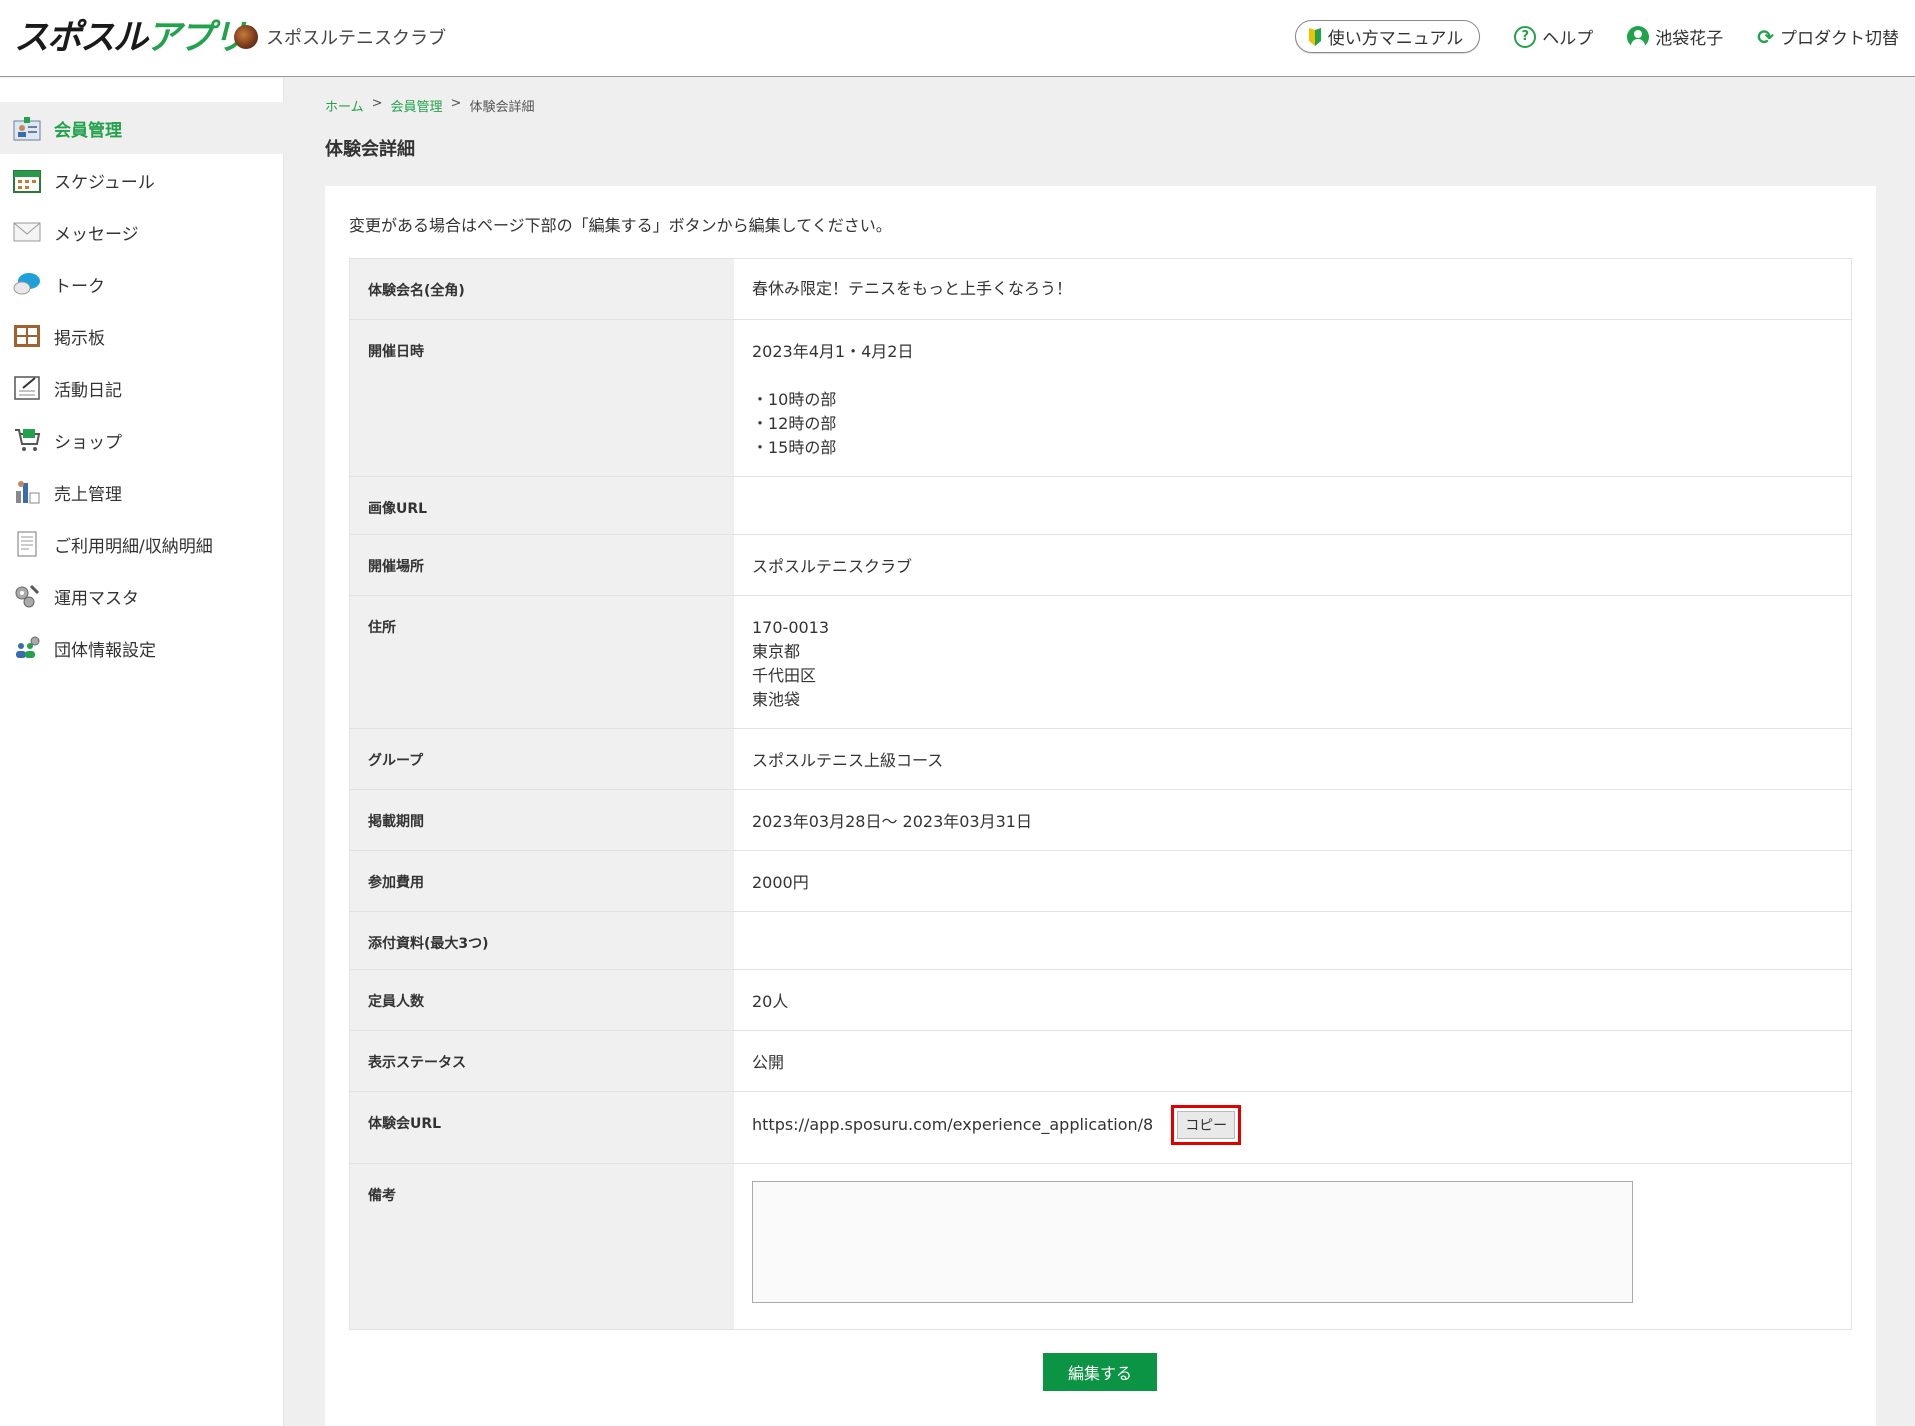  Describe the element at coordinates (27, 128) in the screenshot. I see `member-icon` at that location.